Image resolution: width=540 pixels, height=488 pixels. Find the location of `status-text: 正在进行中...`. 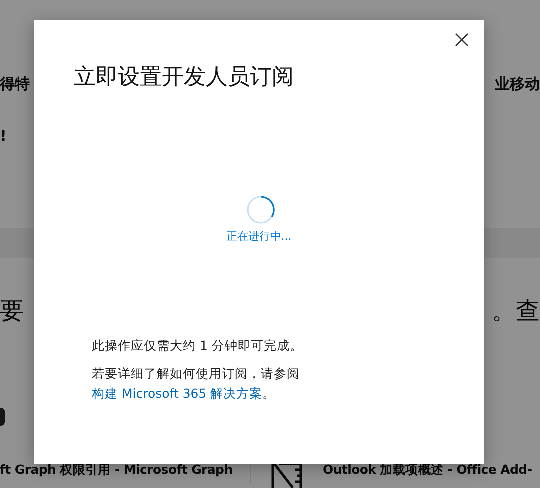

status-text: 正在进行中... is located at coordinates (259, 236).